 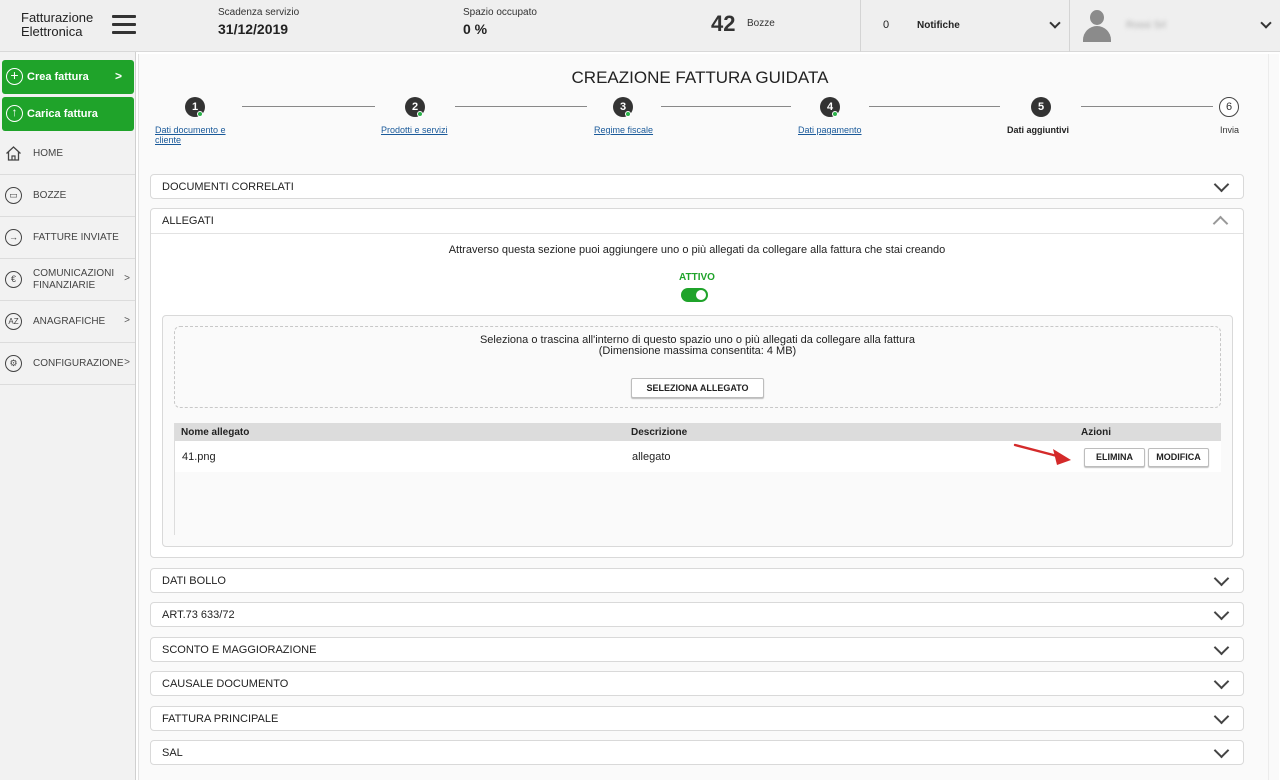 What do you see at coordinates (697, 718) in the screenshot?
I see `panel-fattura-principale: FATTURA PRINCIPALE` at bounding box center [697, 718].